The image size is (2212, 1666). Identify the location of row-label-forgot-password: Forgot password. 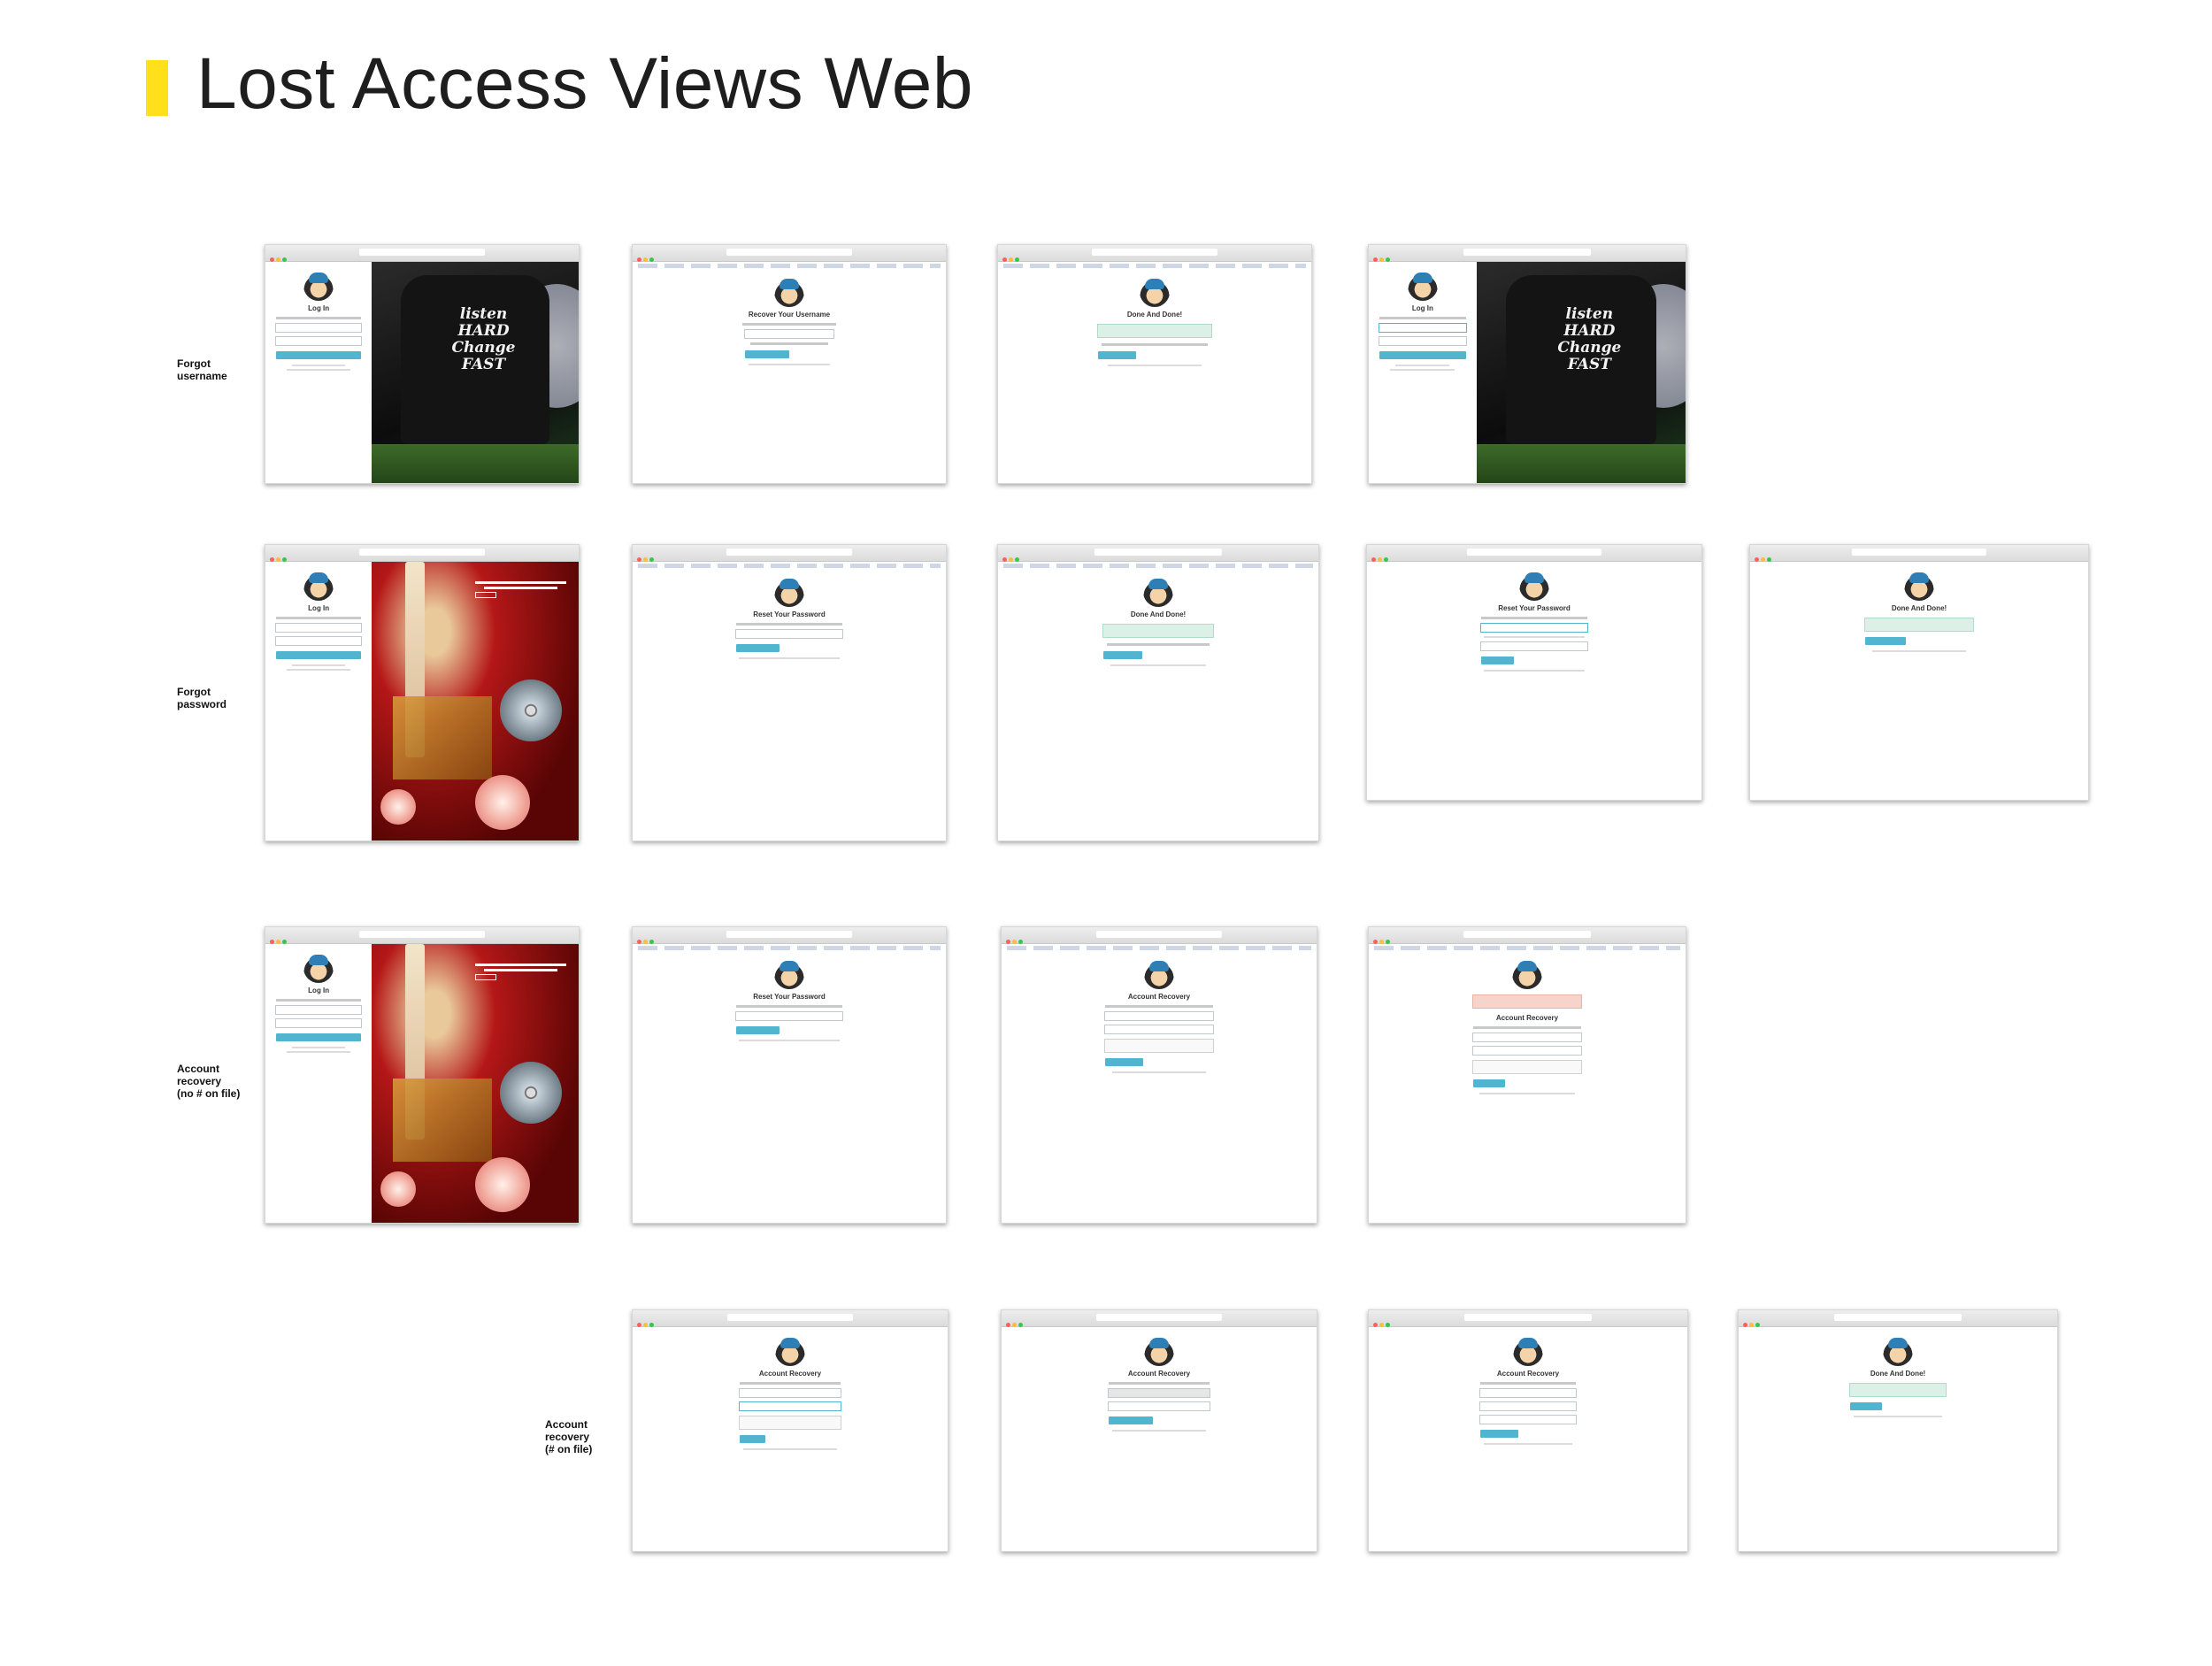
(202, 698).